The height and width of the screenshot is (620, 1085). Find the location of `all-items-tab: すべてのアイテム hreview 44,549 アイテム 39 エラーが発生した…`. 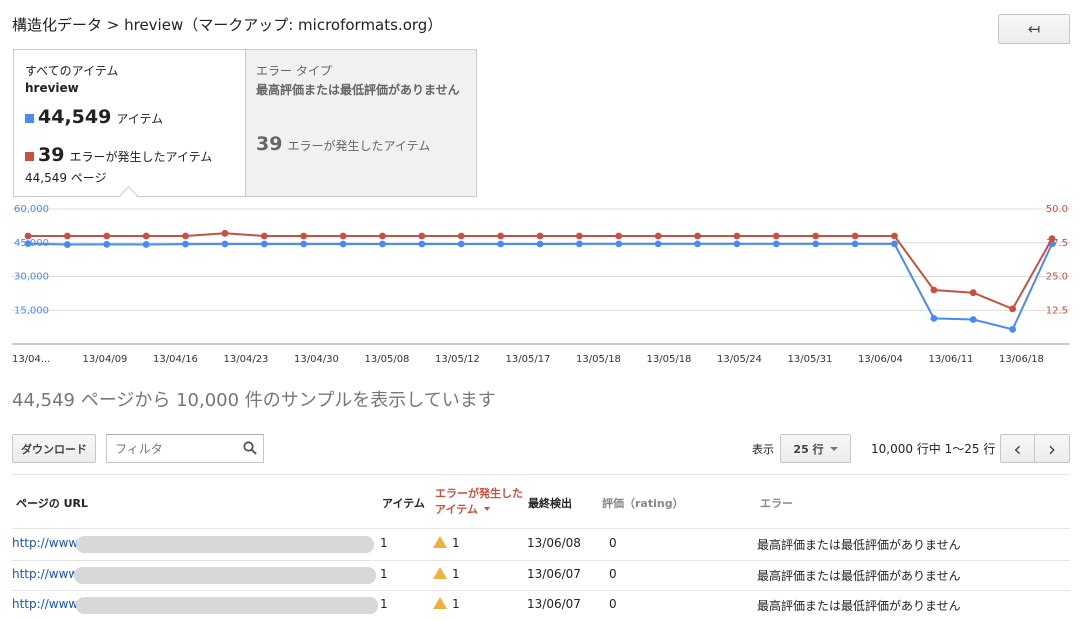

all-items-tab: すべてのアイテム hreview 44,549 アイテム 39 エラーが発生した… is located at coordinates (130, 123).